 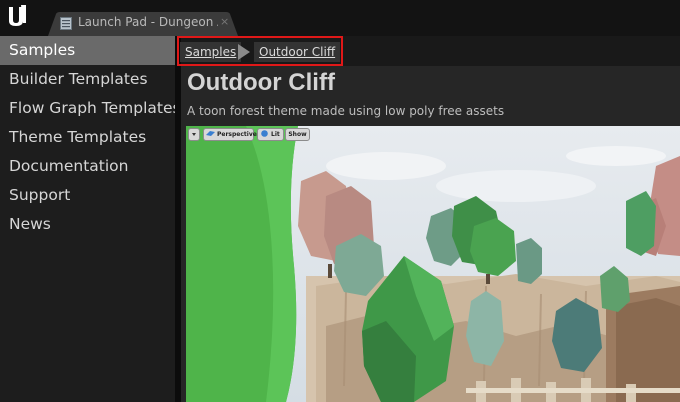 What do you see at coordinates (148, 22) in the screenshot?
I see `tab-title: Launch Pad - Dungeon A` at bounding box center [148, 22].